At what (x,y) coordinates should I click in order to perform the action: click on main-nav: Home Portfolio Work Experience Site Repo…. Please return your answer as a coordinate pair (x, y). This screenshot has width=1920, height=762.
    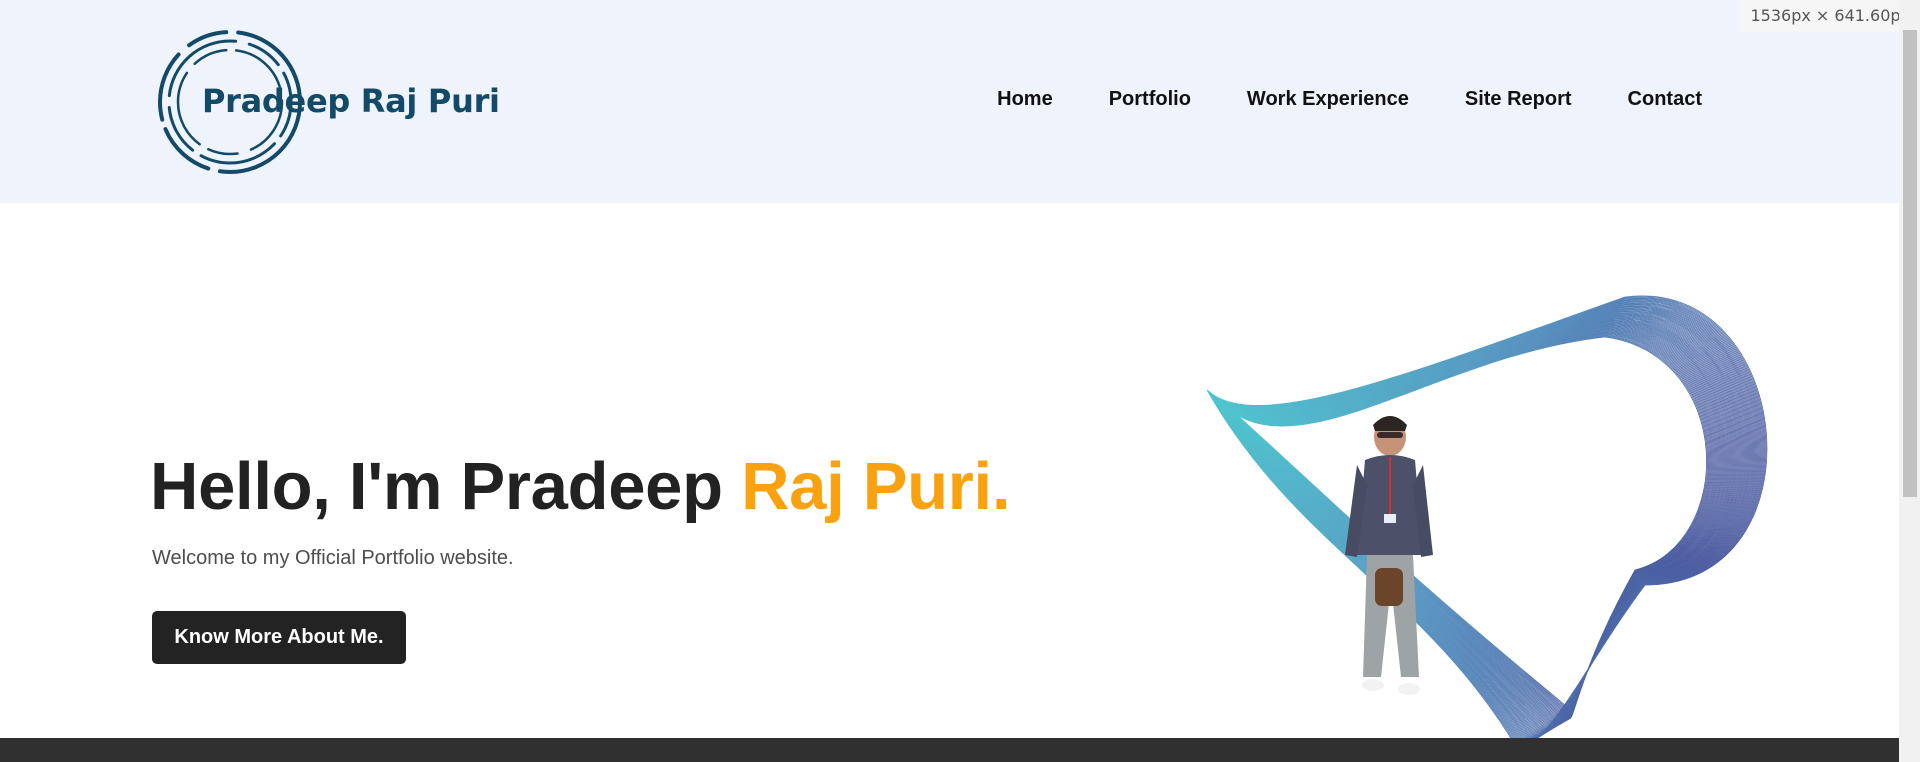
    Looking at the image, I should click on (1349, 99).